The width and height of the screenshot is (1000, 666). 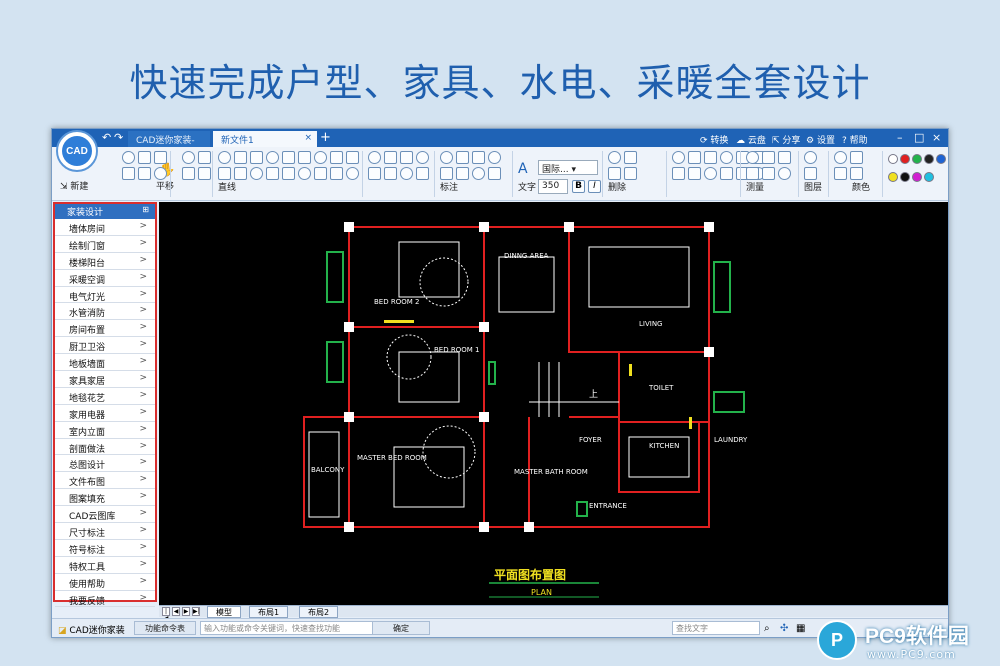 I want to click on grid-icon: ▦, so click(x=800, y=628).